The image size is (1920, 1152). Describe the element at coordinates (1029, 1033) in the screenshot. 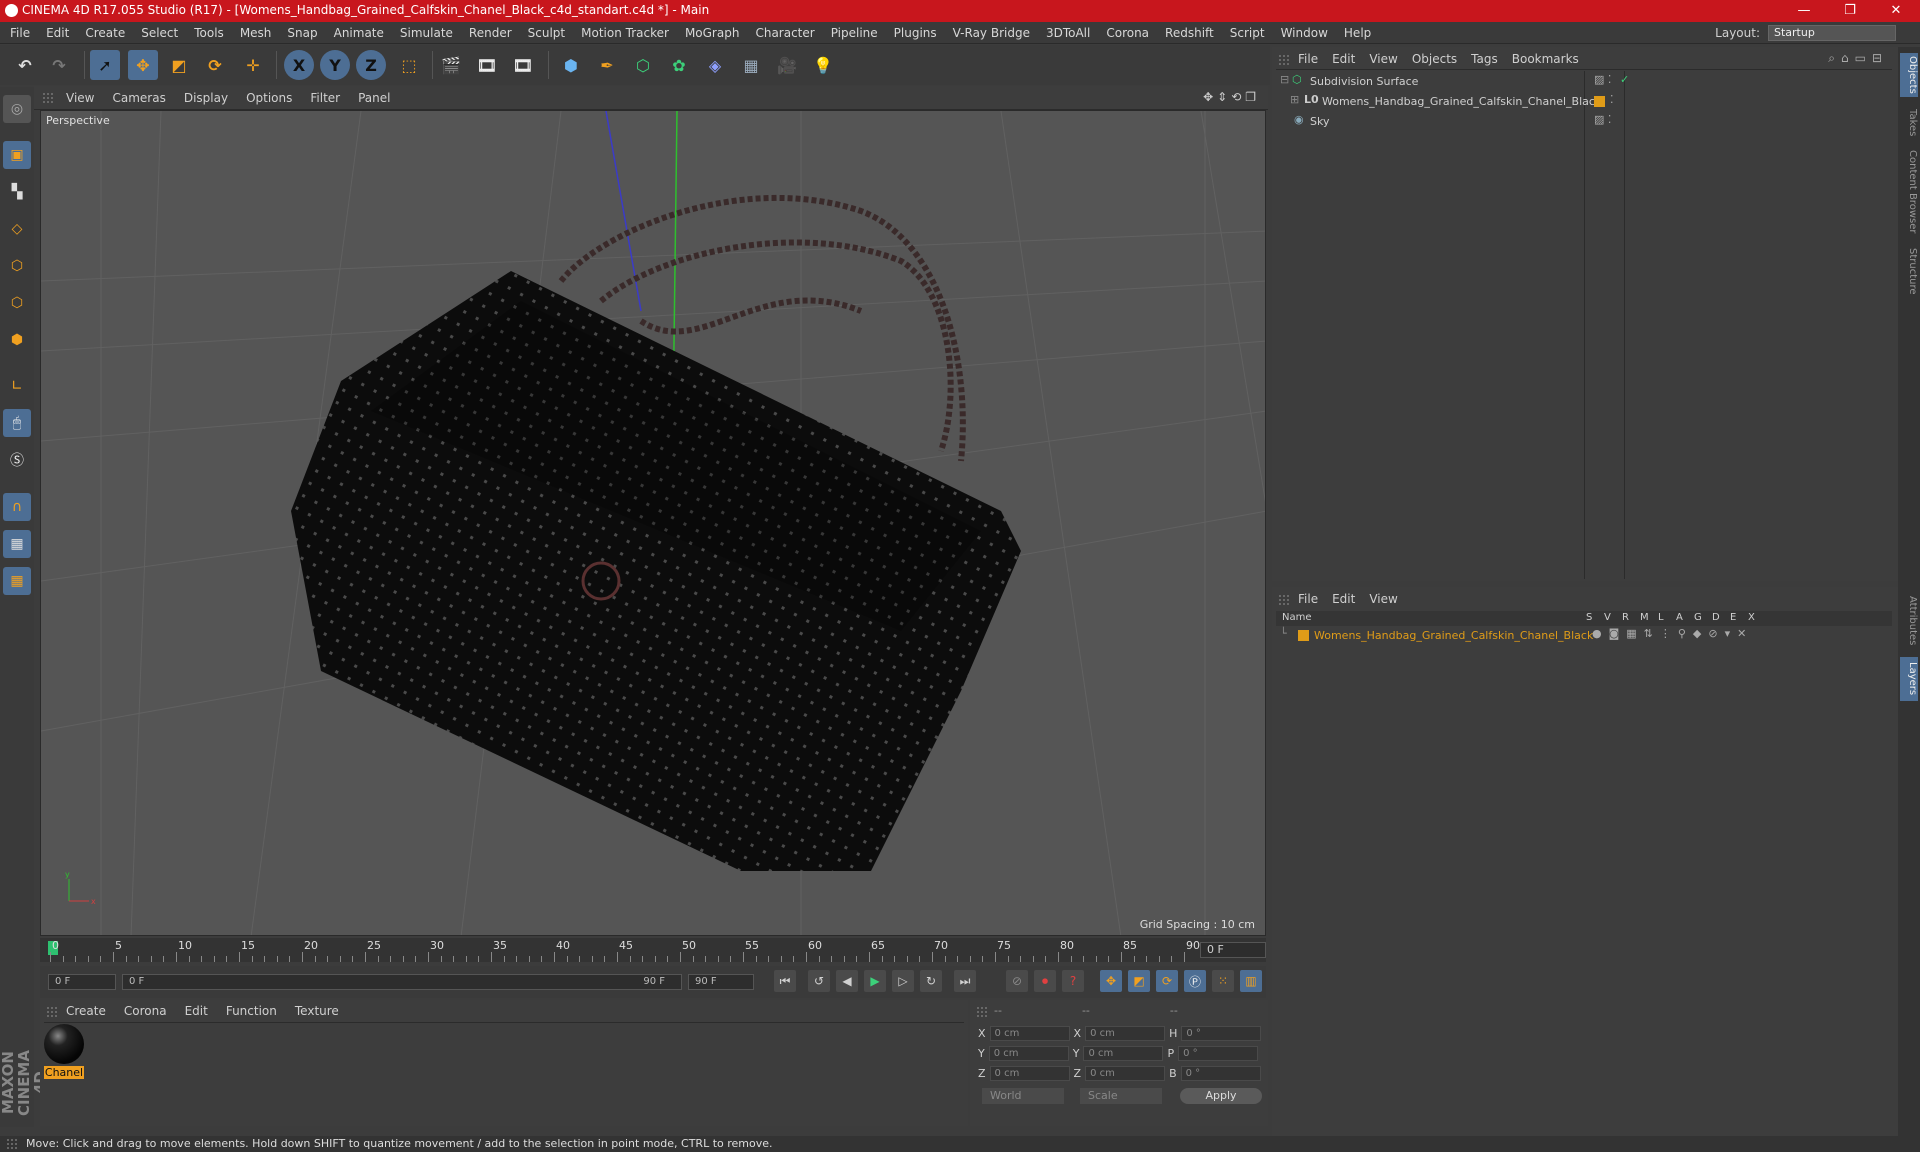

I see `position-x-field: 0 cm` at that location.